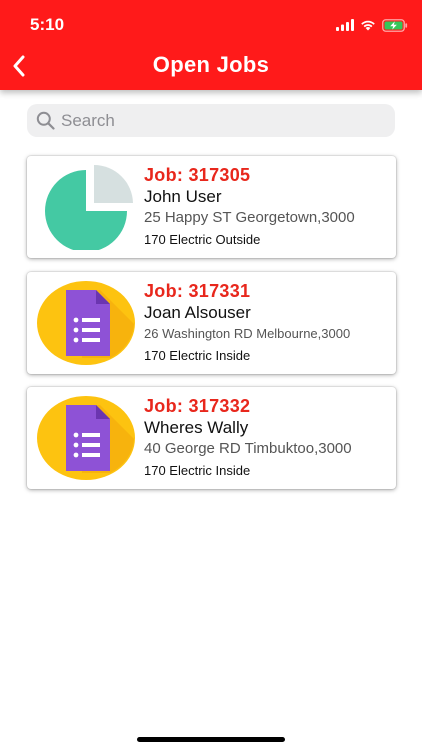 The height and width of the screenshot is (750, 422). What do you see at coordinates (345, 25) in the screenshot?
I see `signal-icon` at bounding box center [345, 25].